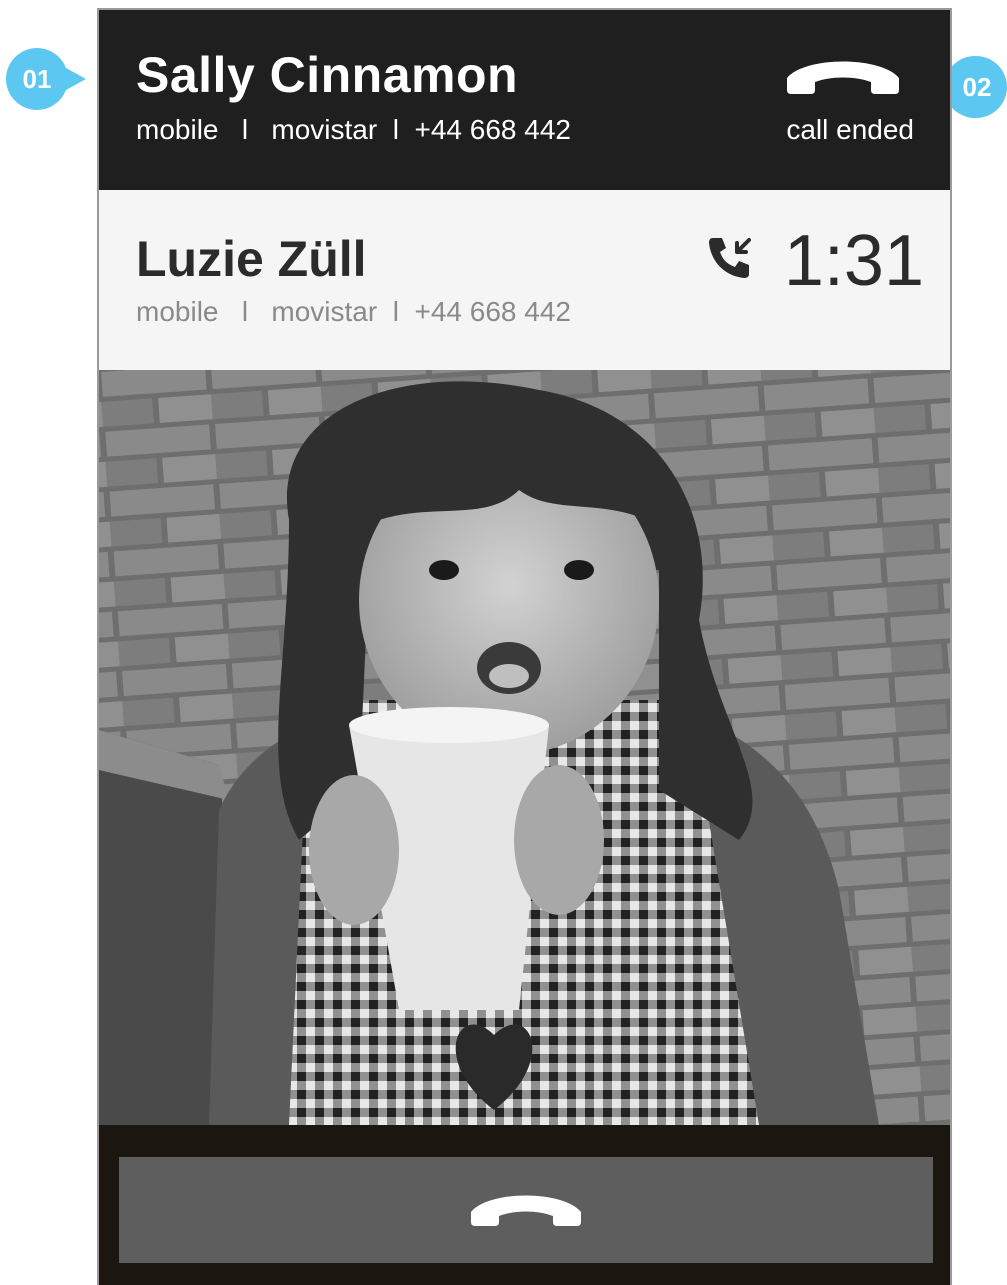 The height and width of the screenshot is (1285, 1007). I want to click on annotation-badge-01: 01, so click(46, 79).